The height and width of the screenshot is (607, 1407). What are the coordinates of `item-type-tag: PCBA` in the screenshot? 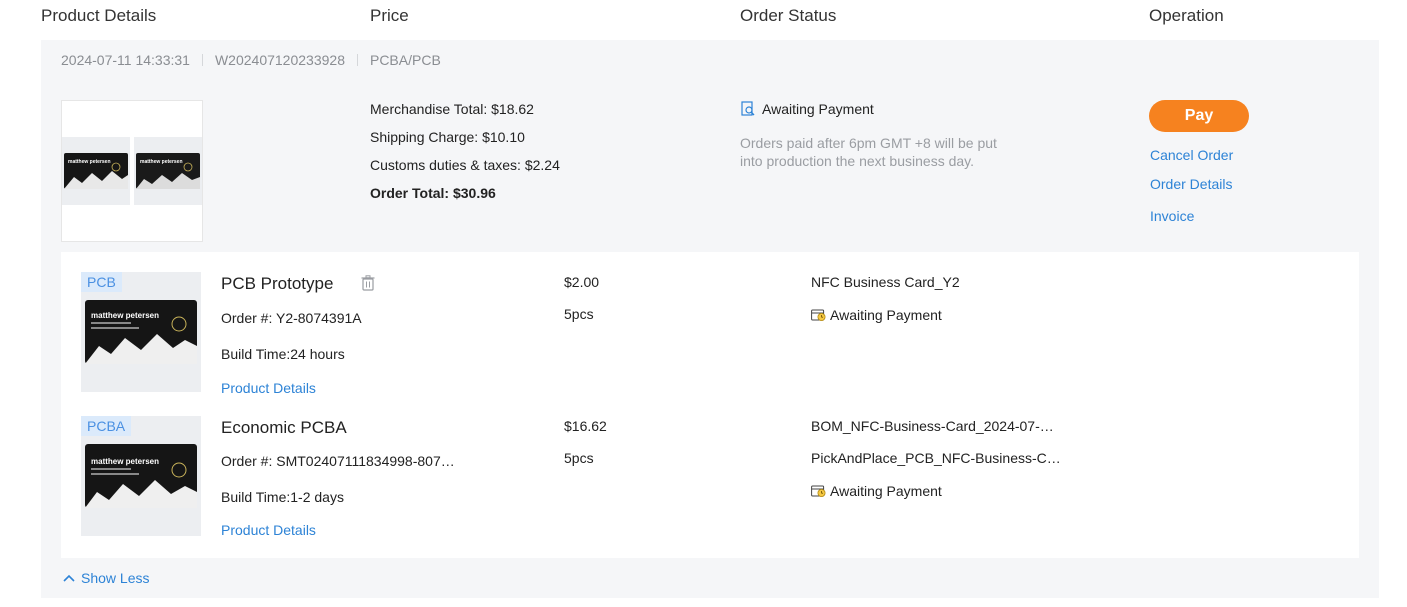 It's located at (106, 426).